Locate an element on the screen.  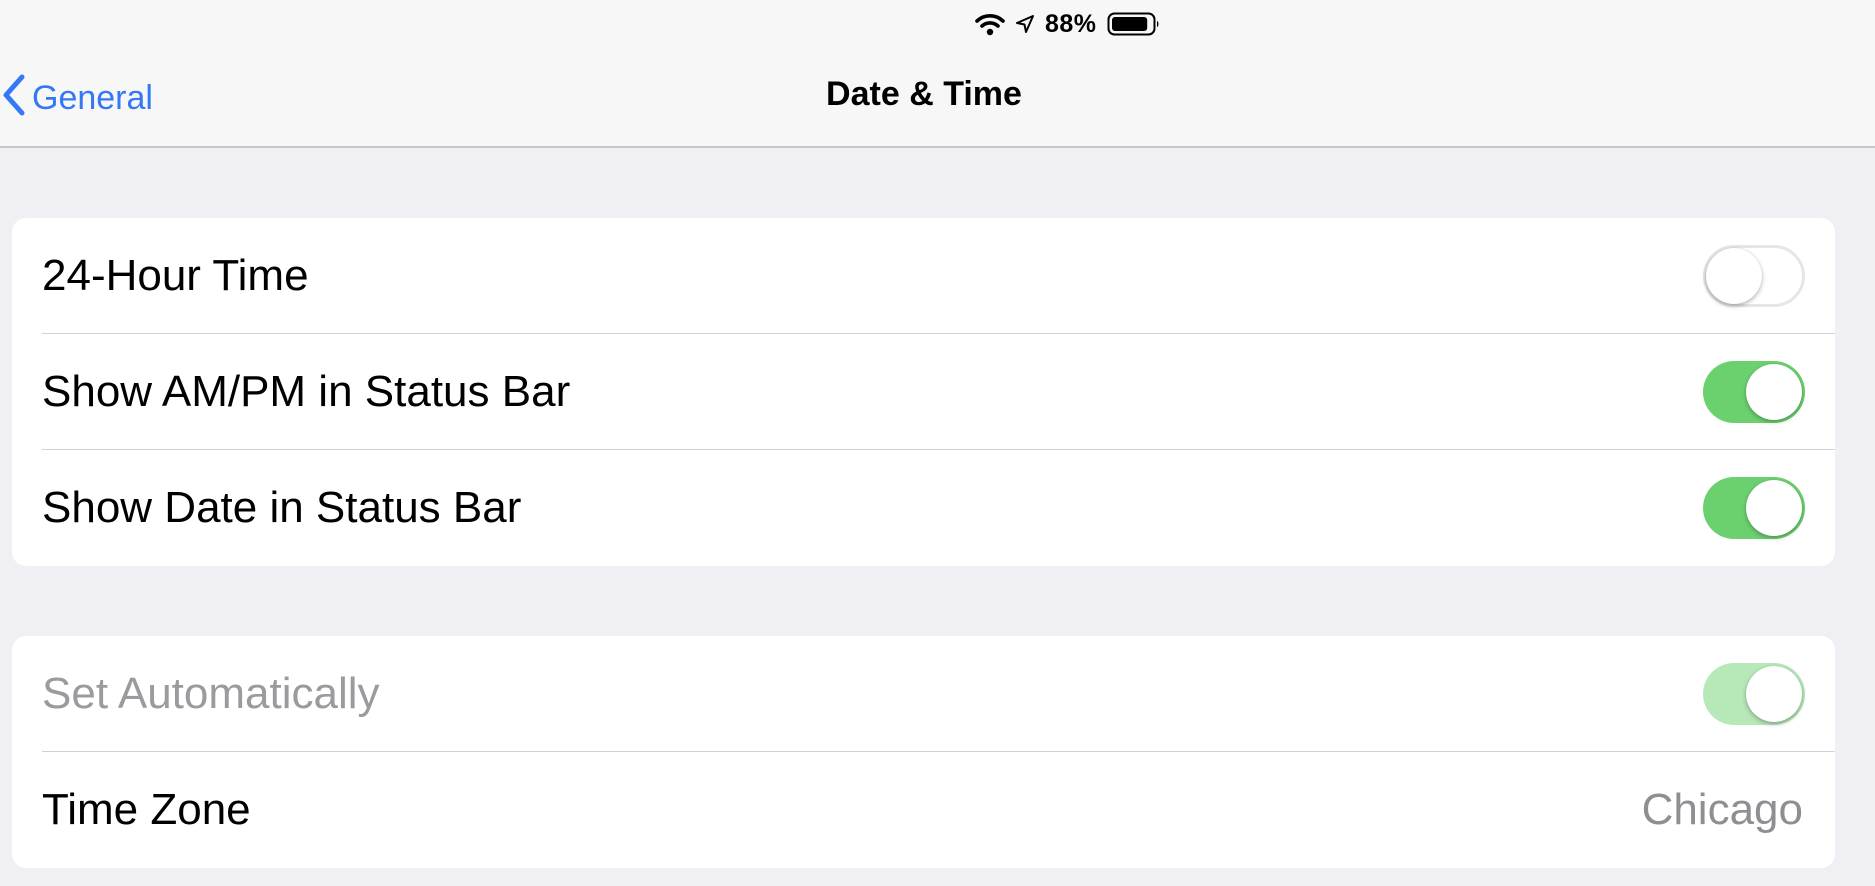
wifi-icon is located at coordinates (990, 24).